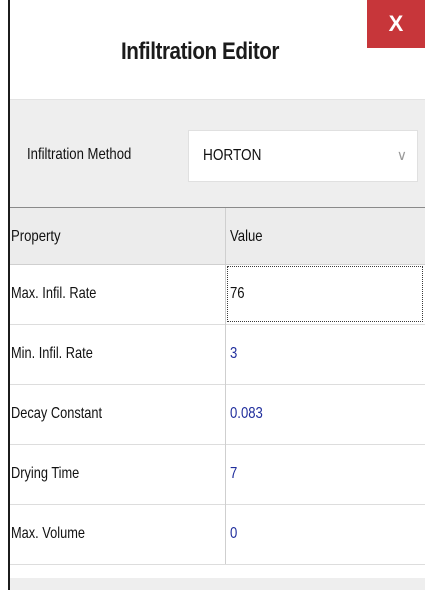 The width and height of the screenshot is (425, 590). What do you see at coordinates (52, 353) in the screenshot?
I see `property-cell: Min. Infil. Rate` at bounding box center [52, 353].